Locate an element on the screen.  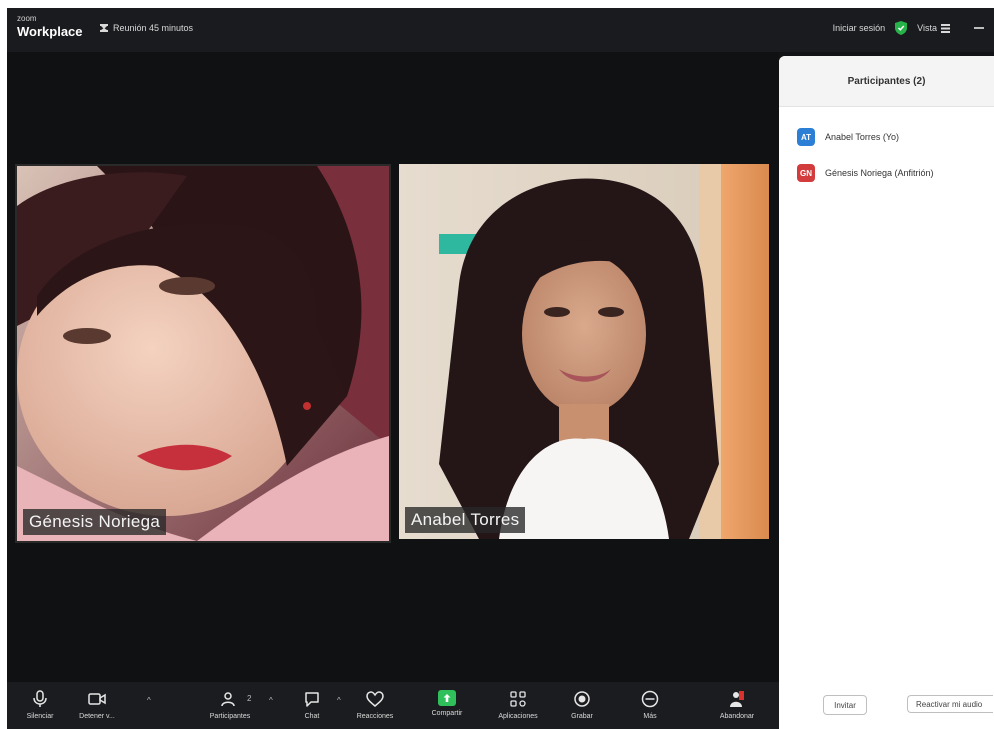
brand-name: Workplace is located at coordinates (50, 31).